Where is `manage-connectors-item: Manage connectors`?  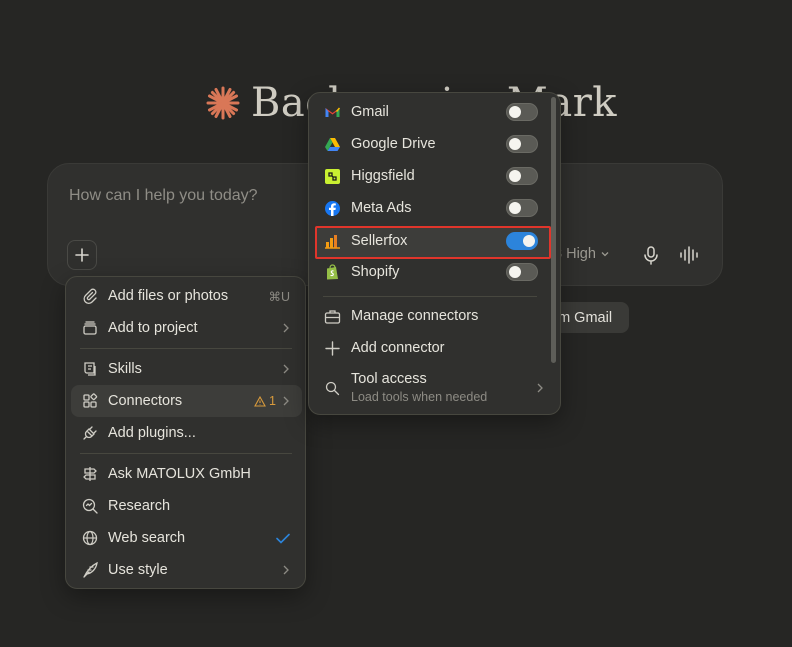
manage-connectors-item: Manage connectors is located at coordinates (431, 316).